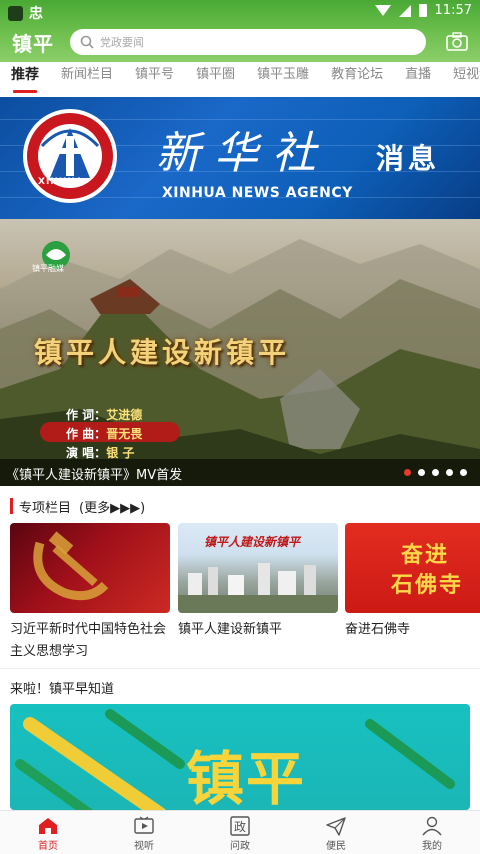 This screenshot has height=854, width=480. I want to click on status-app-indicator: 忠, so click(36, 14).